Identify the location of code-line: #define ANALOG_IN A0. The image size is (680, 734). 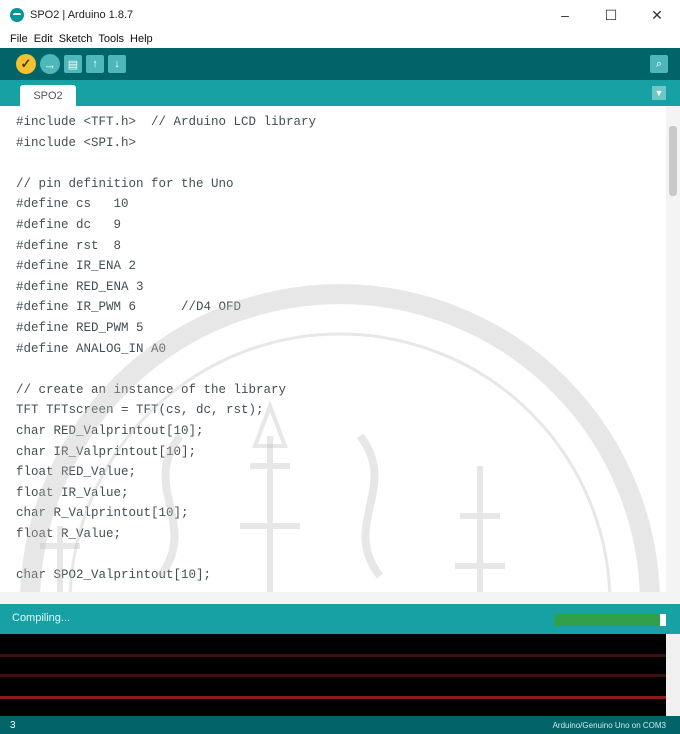
(336, 349).